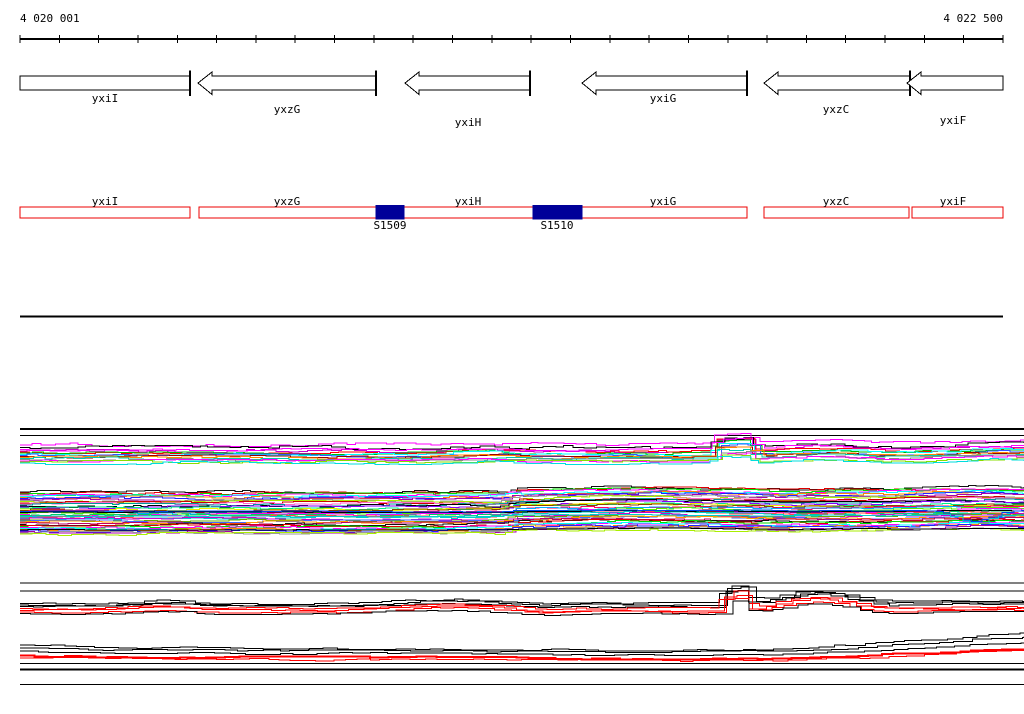 The height and width of the screenshot is (714, 1024). Describe the element at coordinates (105, 83) in the screenshot. I see `gene-arrow-yxiI` at that location.